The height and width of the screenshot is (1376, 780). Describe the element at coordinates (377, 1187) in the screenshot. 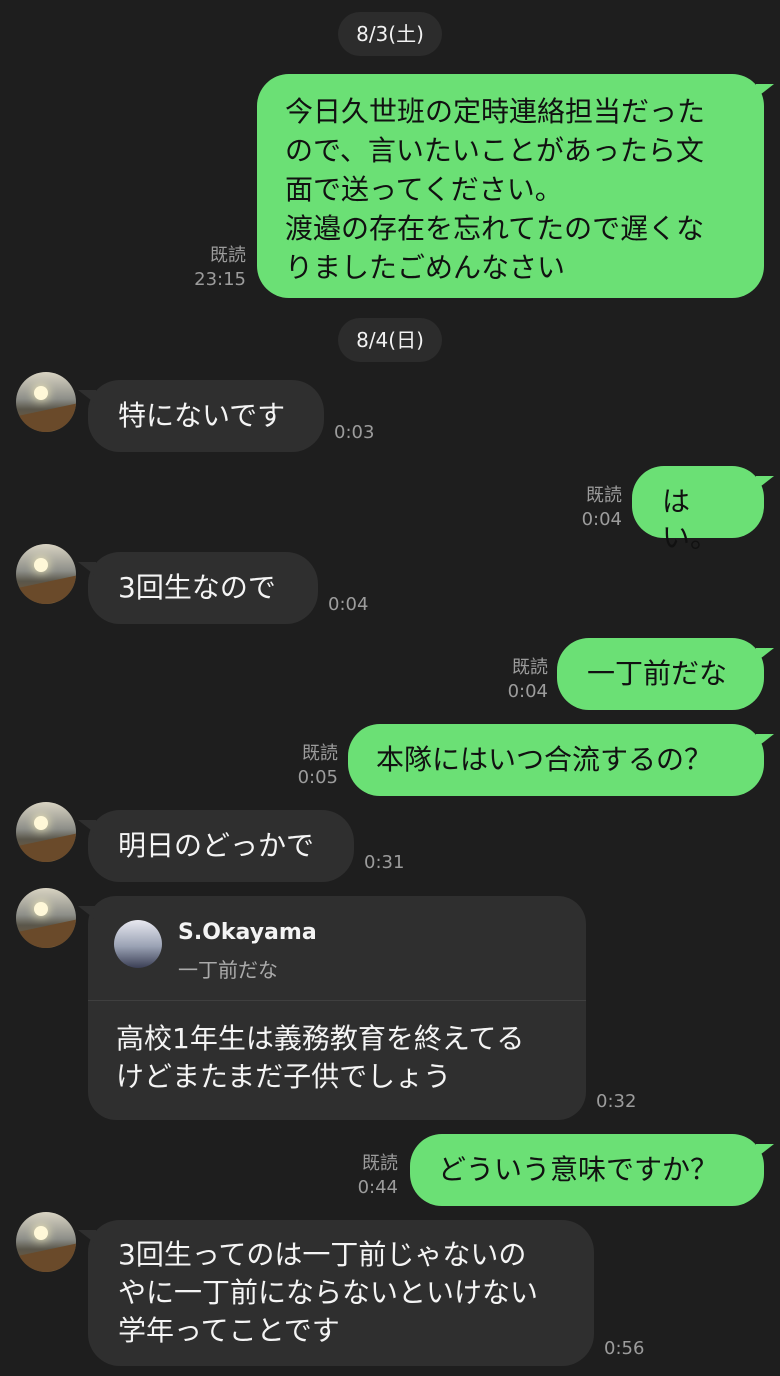

I see `message-time: 0:44` at that location.